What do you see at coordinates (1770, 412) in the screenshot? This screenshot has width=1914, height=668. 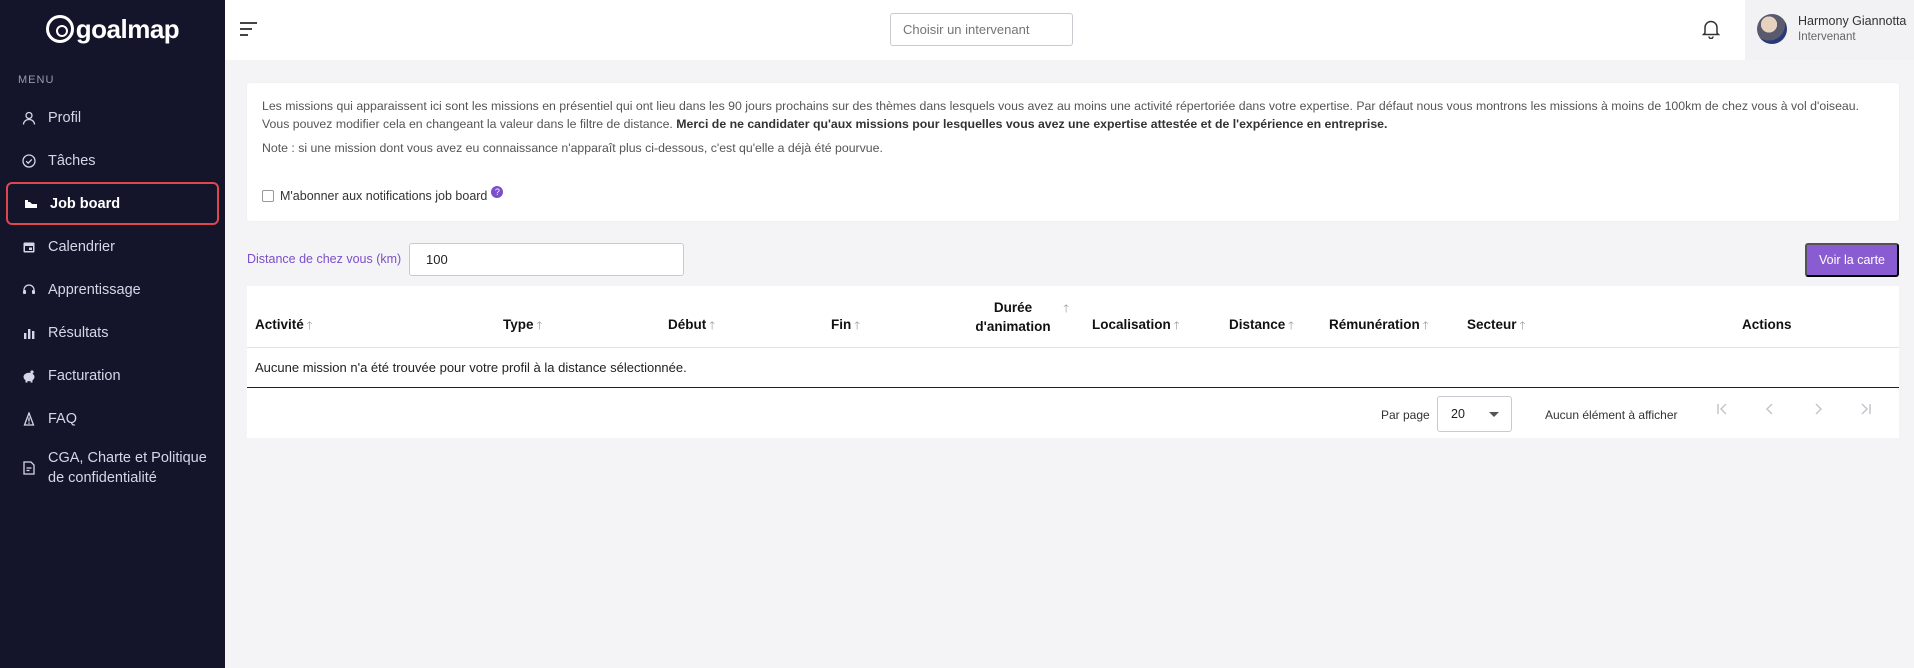 I see `previous-page-icon` at bounding box center [1770, 412].